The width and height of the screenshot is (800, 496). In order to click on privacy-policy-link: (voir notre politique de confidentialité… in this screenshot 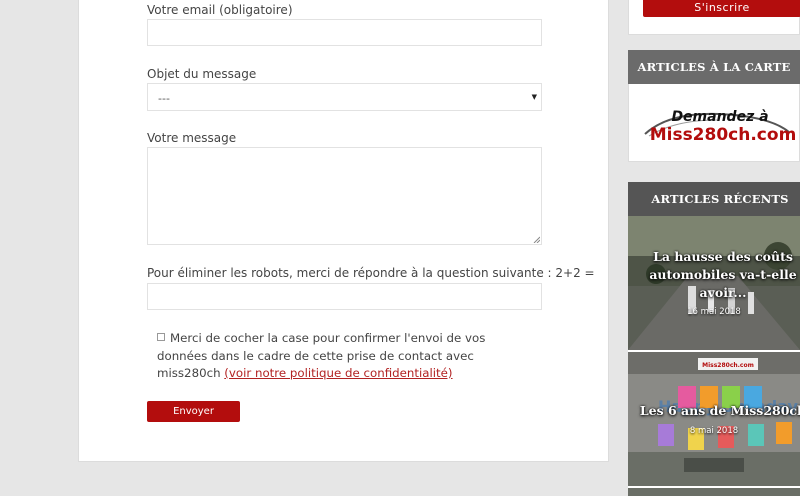, I will do `click(338, 373)`.